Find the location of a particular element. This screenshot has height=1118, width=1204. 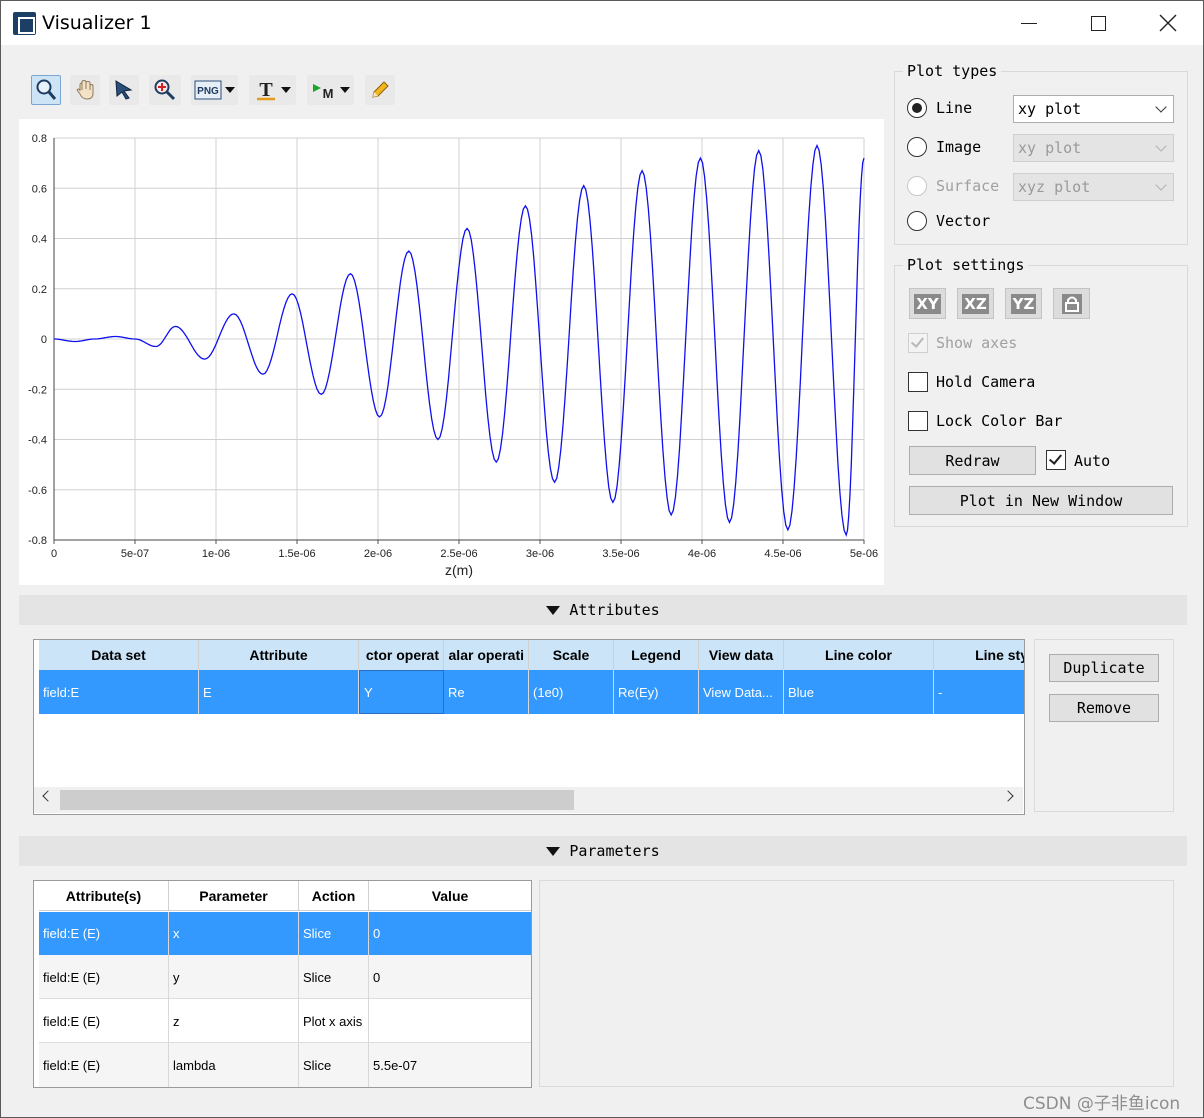

scrollbar-thumb is located at coordinates (317, 800).